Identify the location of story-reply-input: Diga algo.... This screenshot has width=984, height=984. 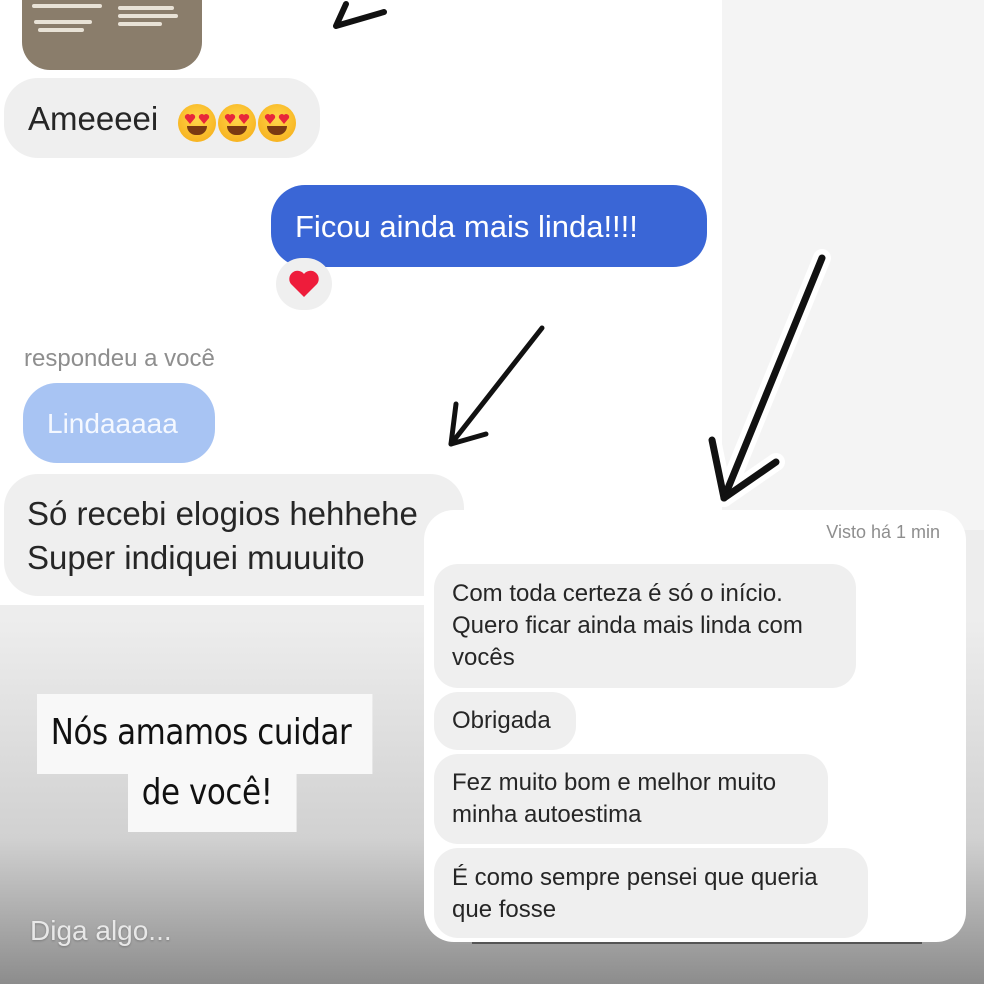
(101, 931).